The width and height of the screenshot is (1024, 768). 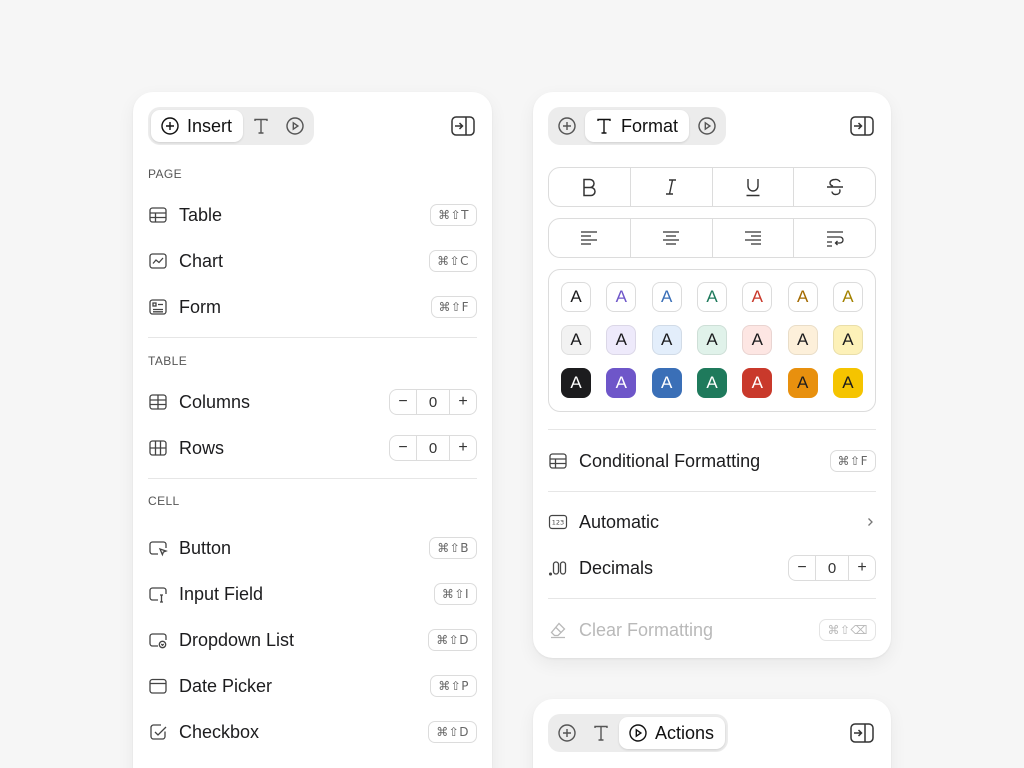 I want to click on wrap-text-icon, so click(x=835, y=239).